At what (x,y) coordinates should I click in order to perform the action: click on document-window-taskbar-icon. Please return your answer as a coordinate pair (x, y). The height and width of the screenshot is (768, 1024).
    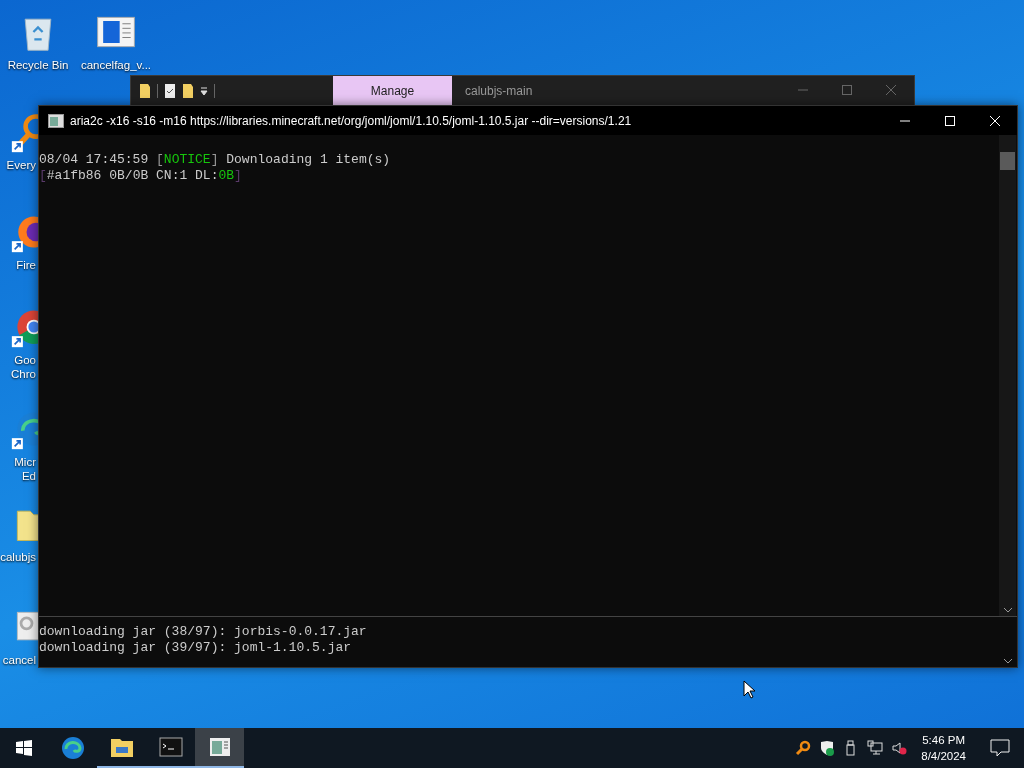
    Looking at the image, I should click on (219, 748).